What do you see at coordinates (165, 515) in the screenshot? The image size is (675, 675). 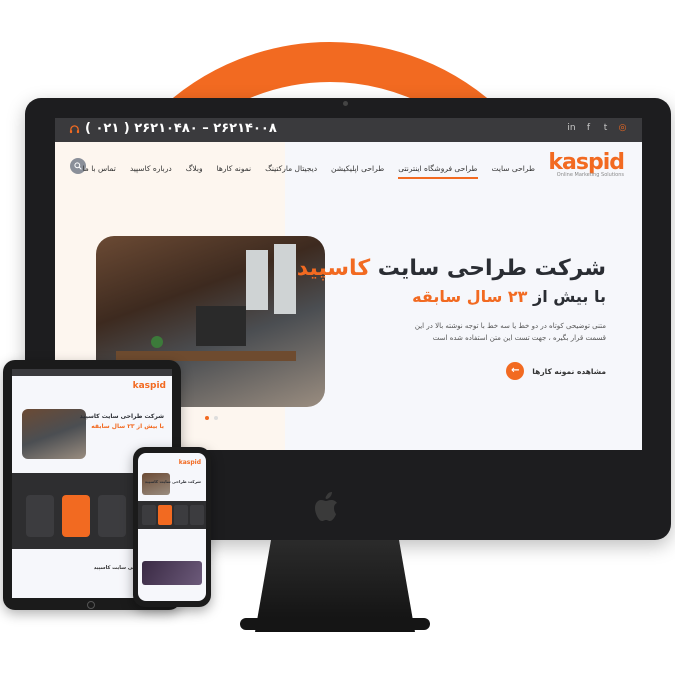 I see `phone-service-card-active` at bounding box center [165, 515].